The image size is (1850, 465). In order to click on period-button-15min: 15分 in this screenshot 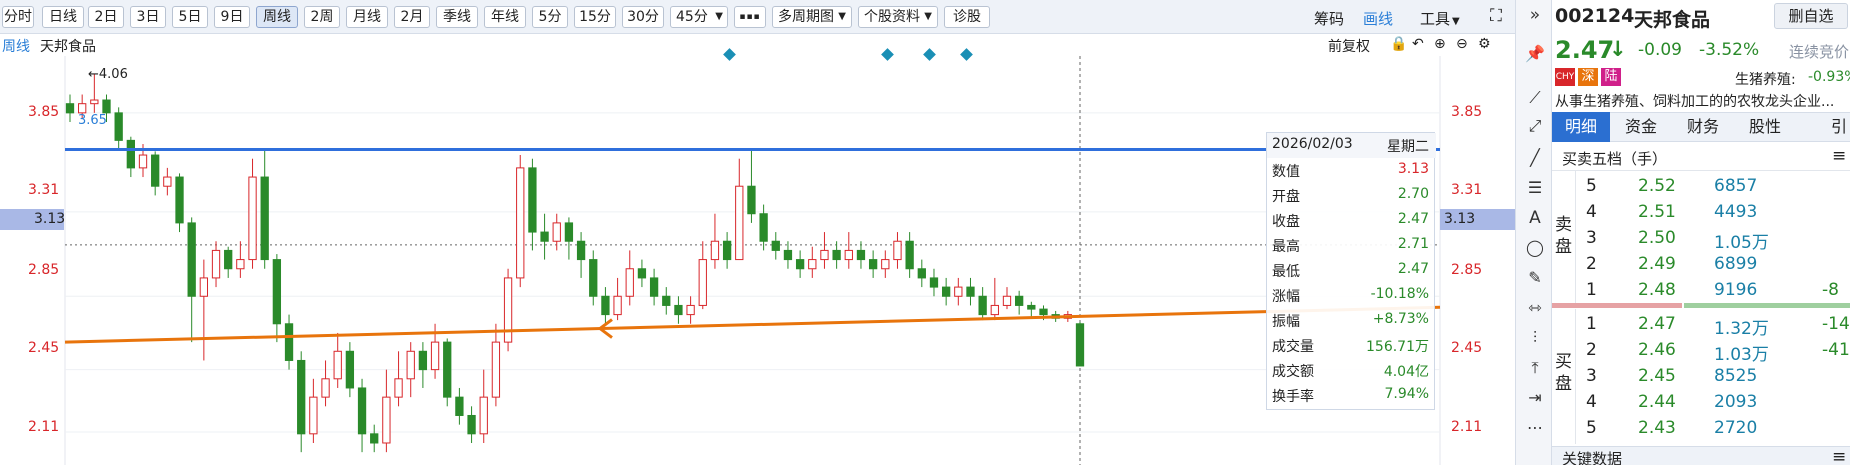, I will do `click(595, 17)`.